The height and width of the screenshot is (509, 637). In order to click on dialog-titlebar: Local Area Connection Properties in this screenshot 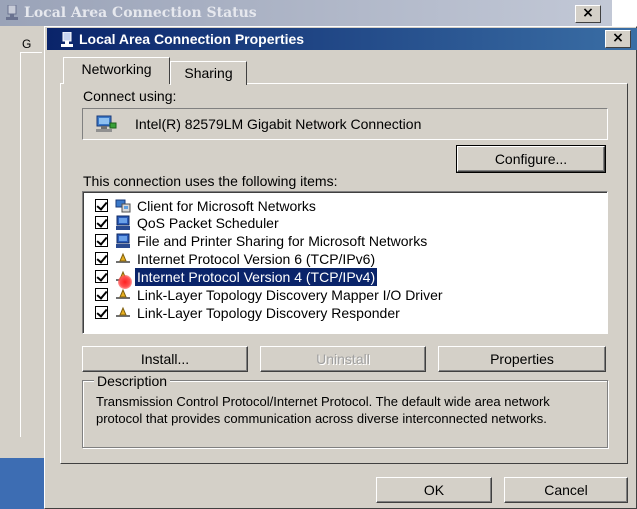, I will do `click(342, 39)`.